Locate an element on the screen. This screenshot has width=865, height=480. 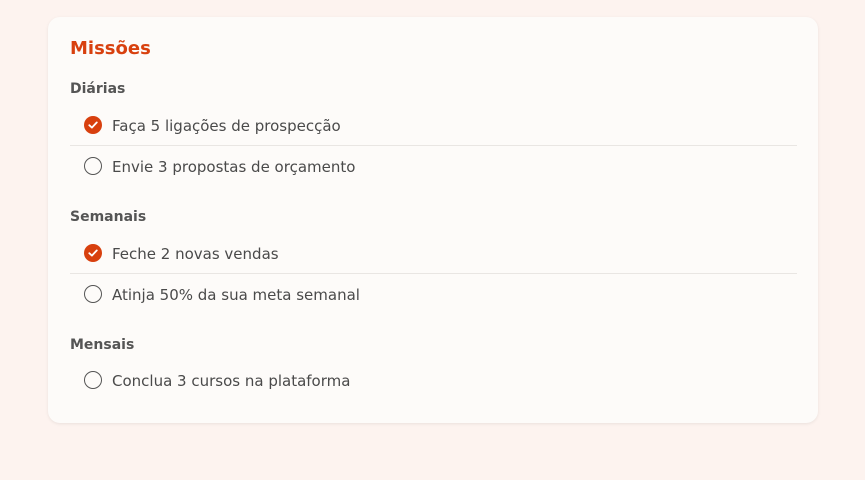
group-label-monthly: Mensais is located at coordinates (102, 345).